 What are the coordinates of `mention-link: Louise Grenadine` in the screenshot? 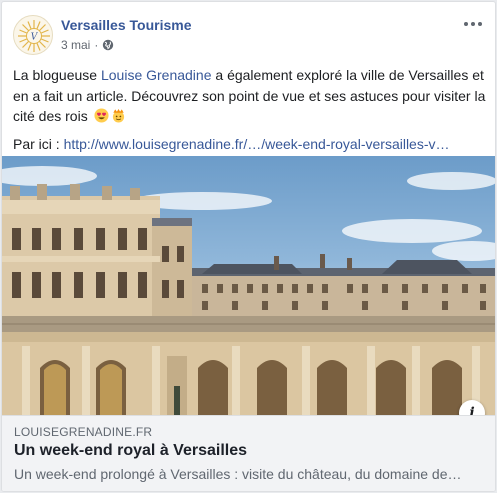 It's located at (156, 75).